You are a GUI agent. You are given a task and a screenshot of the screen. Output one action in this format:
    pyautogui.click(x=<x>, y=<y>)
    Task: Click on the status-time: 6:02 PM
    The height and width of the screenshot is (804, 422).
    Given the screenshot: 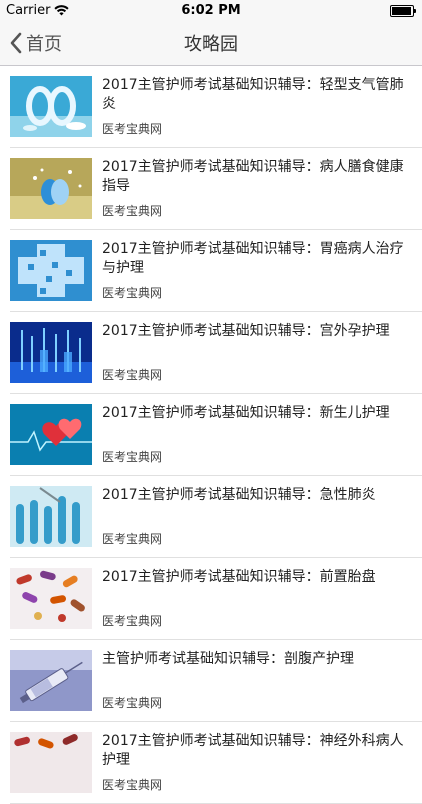 What is the action you would take?
    pyautogui.click(x=211, y=10)
    